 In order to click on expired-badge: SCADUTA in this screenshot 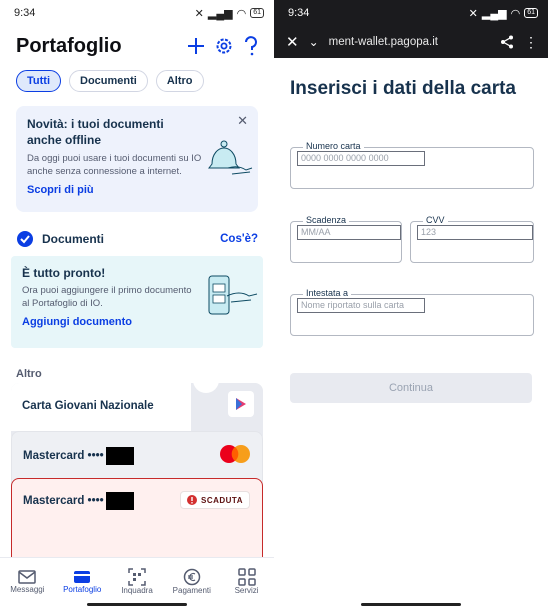, I will do `click(214, 500)`.